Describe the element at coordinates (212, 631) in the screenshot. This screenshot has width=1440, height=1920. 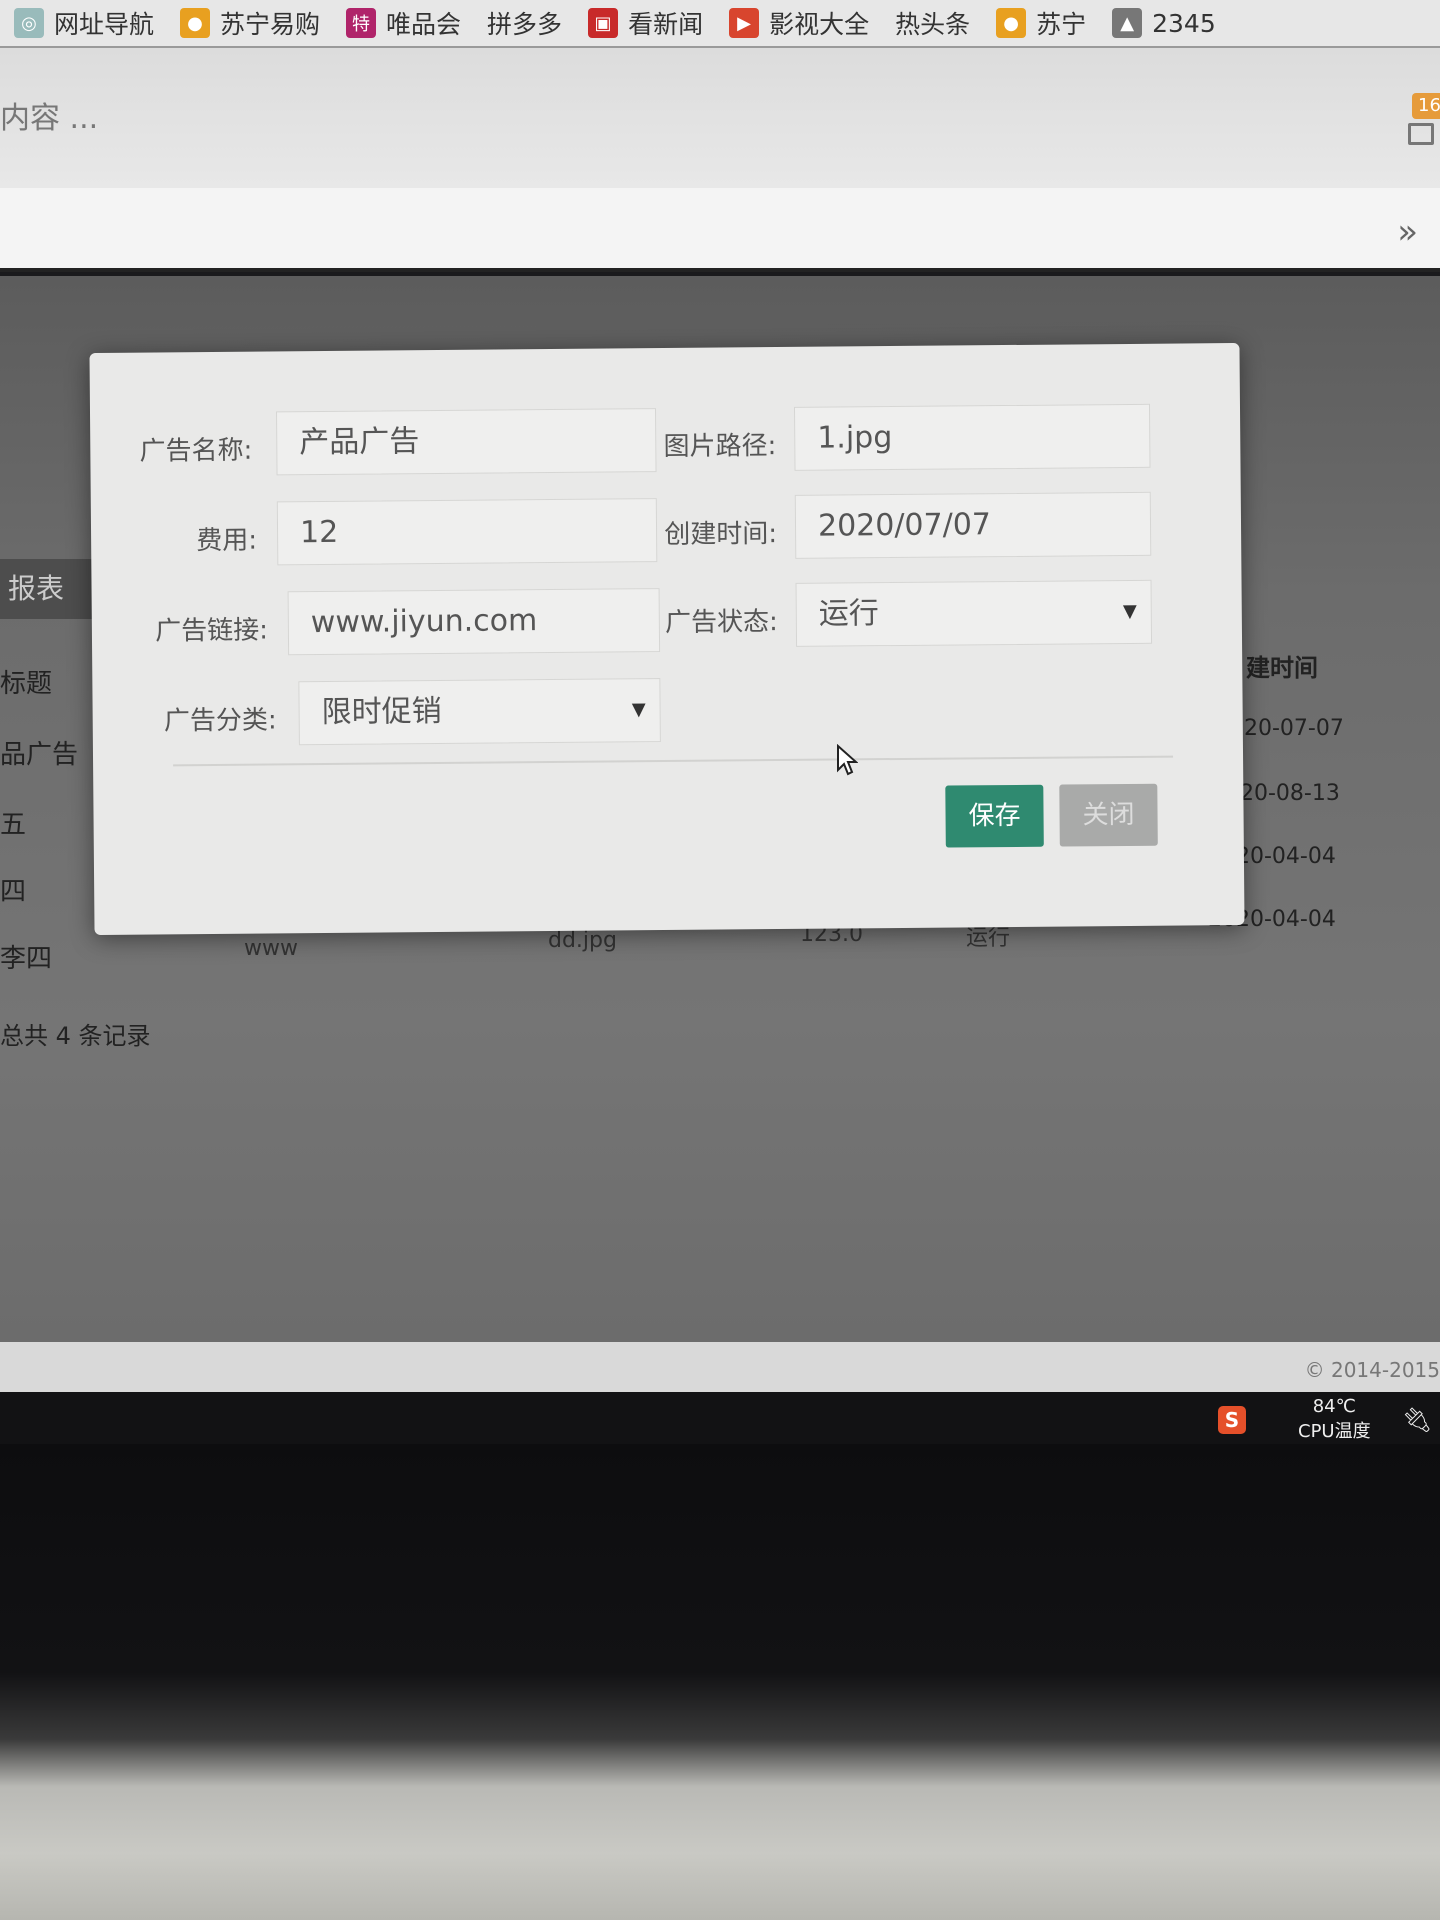
I see `ad-link-label: 广告链接:` at that location.